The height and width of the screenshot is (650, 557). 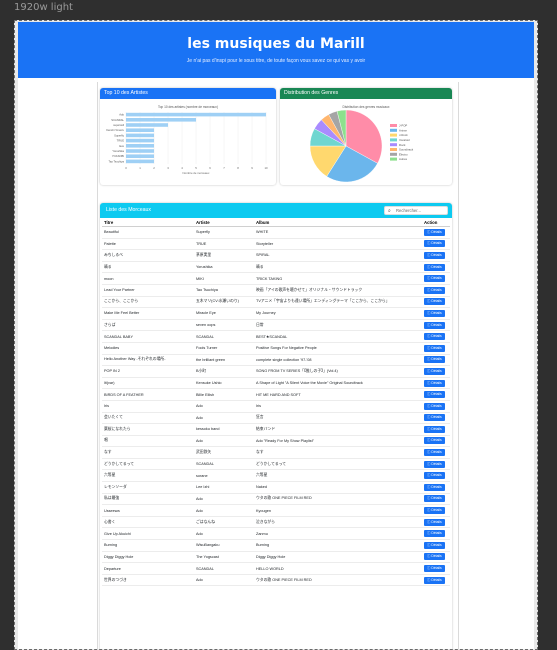 I want to click on x-tick-label: 6, so click(x=210, y=168).